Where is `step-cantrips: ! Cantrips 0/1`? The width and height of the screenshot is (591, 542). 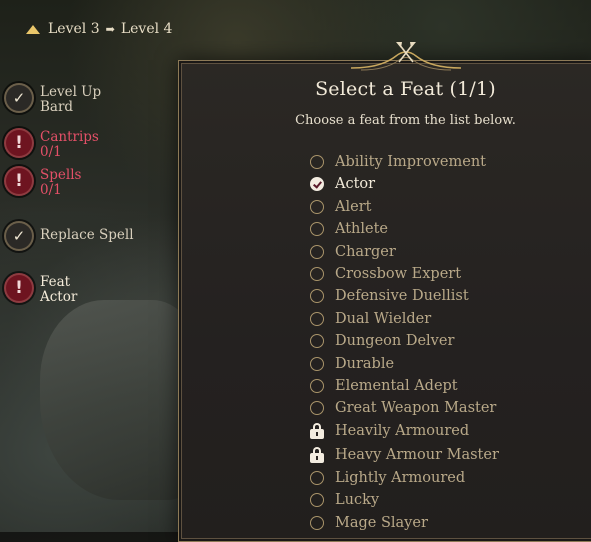
step-cantrips: ! Cantrips 0/1 is located at coordinates (52, 145).